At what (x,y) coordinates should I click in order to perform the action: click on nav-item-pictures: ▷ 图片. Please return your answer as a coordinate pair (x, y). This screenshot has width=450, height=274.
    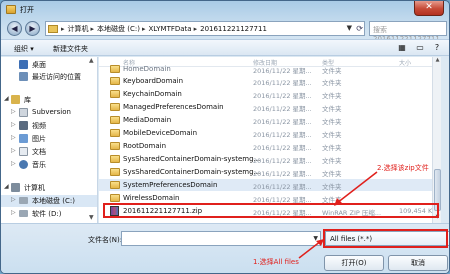
    Looking at the image, I should click on (49, 139).